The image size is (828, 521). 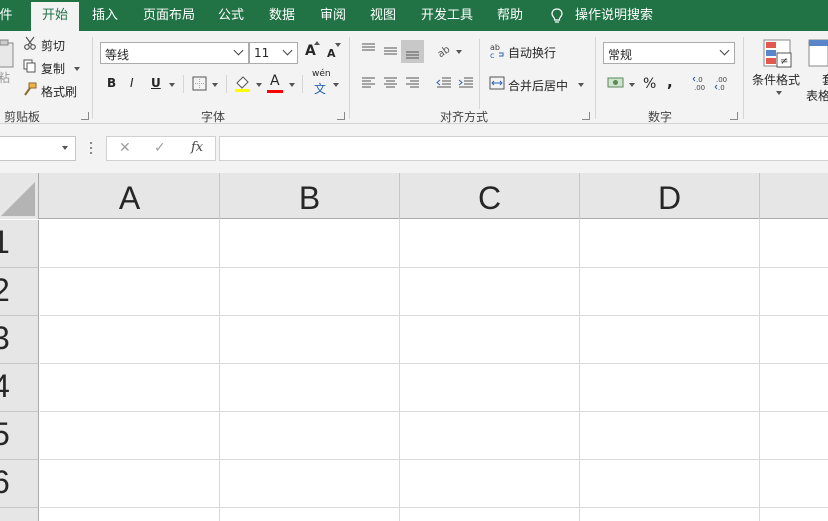 I want to click on tab-data: 数据, so click(x=282, y=15).